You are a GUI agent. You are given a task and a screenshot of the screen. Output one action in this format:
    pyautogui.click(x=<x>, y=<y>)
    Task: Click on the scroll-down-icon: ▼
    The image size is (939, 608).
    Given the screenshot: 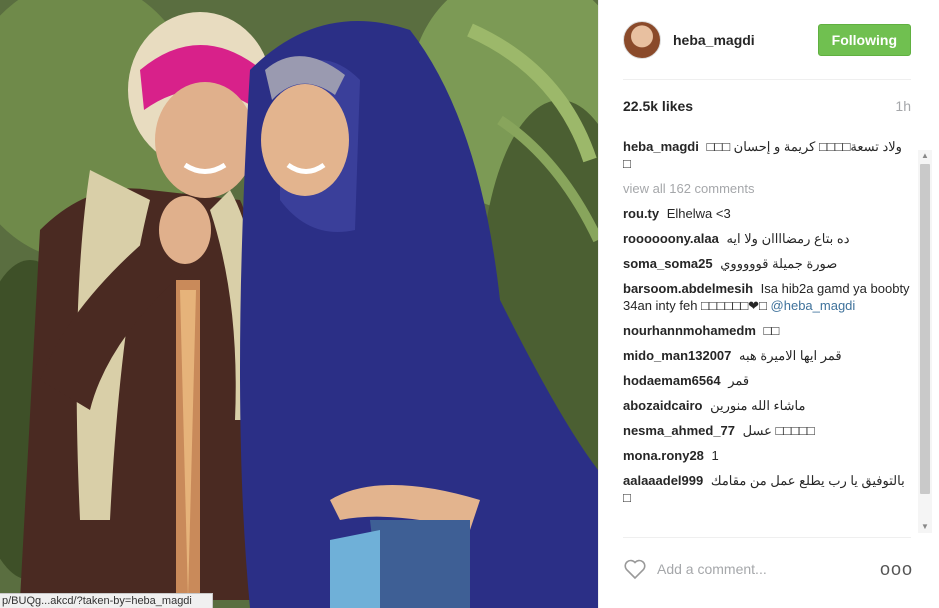 What is the action you would take?
    pyautogui.click(x=925, y=527)
    